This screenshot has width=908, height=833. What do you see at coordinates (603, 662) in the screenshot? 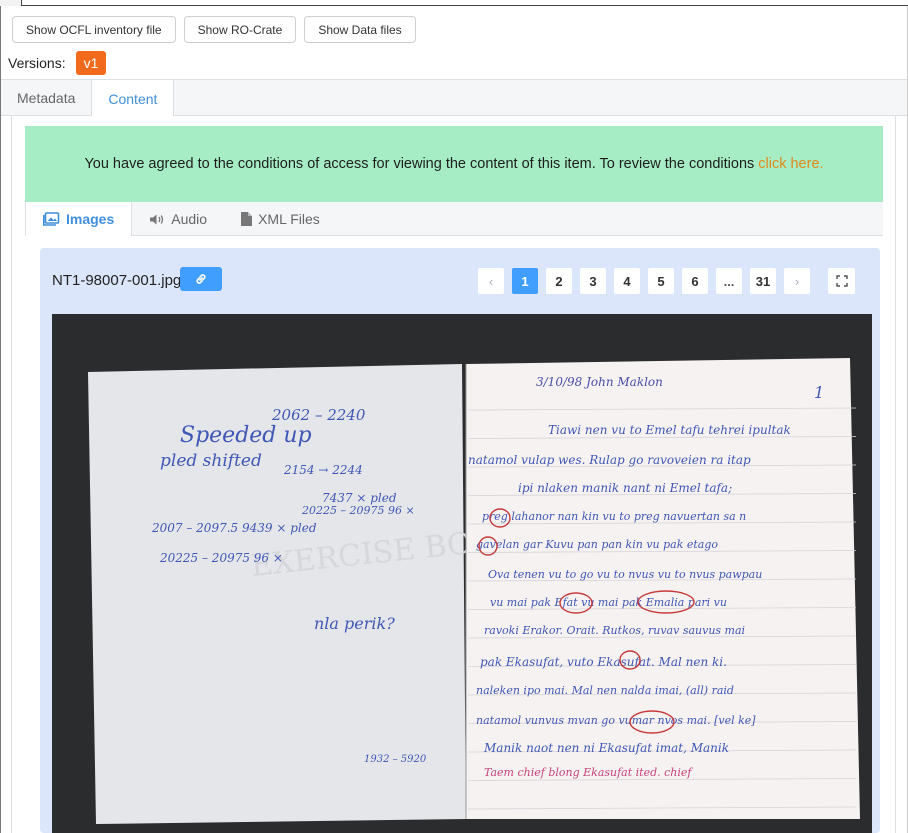
I see `manuscript-line: pak Ekasufat, vuto Ekasufat. Mal nen ki.` at bounding box center [603, 662].